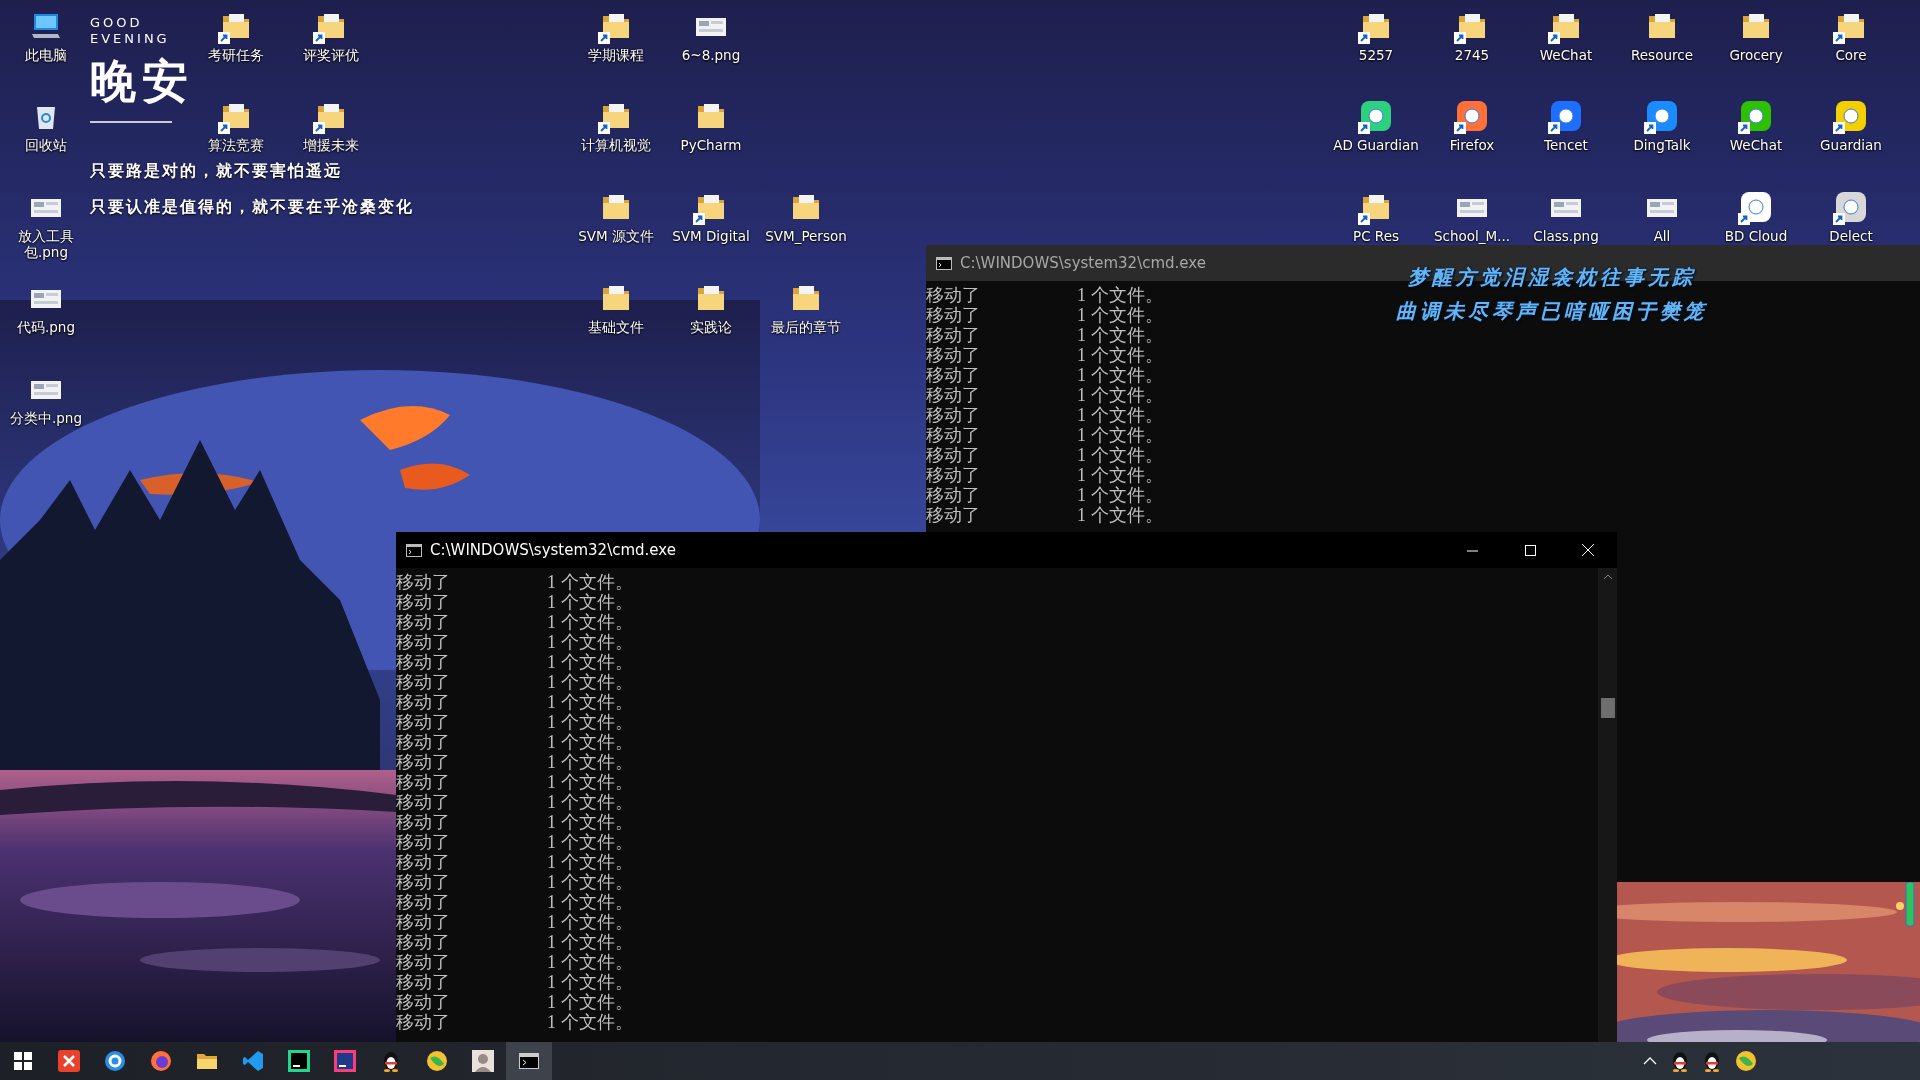 This screenshot has height=1080, width=1920. Describe the element at coordinates (47, 309) in the screenshot. I see `desktop-icon: 代码.png` at that location.